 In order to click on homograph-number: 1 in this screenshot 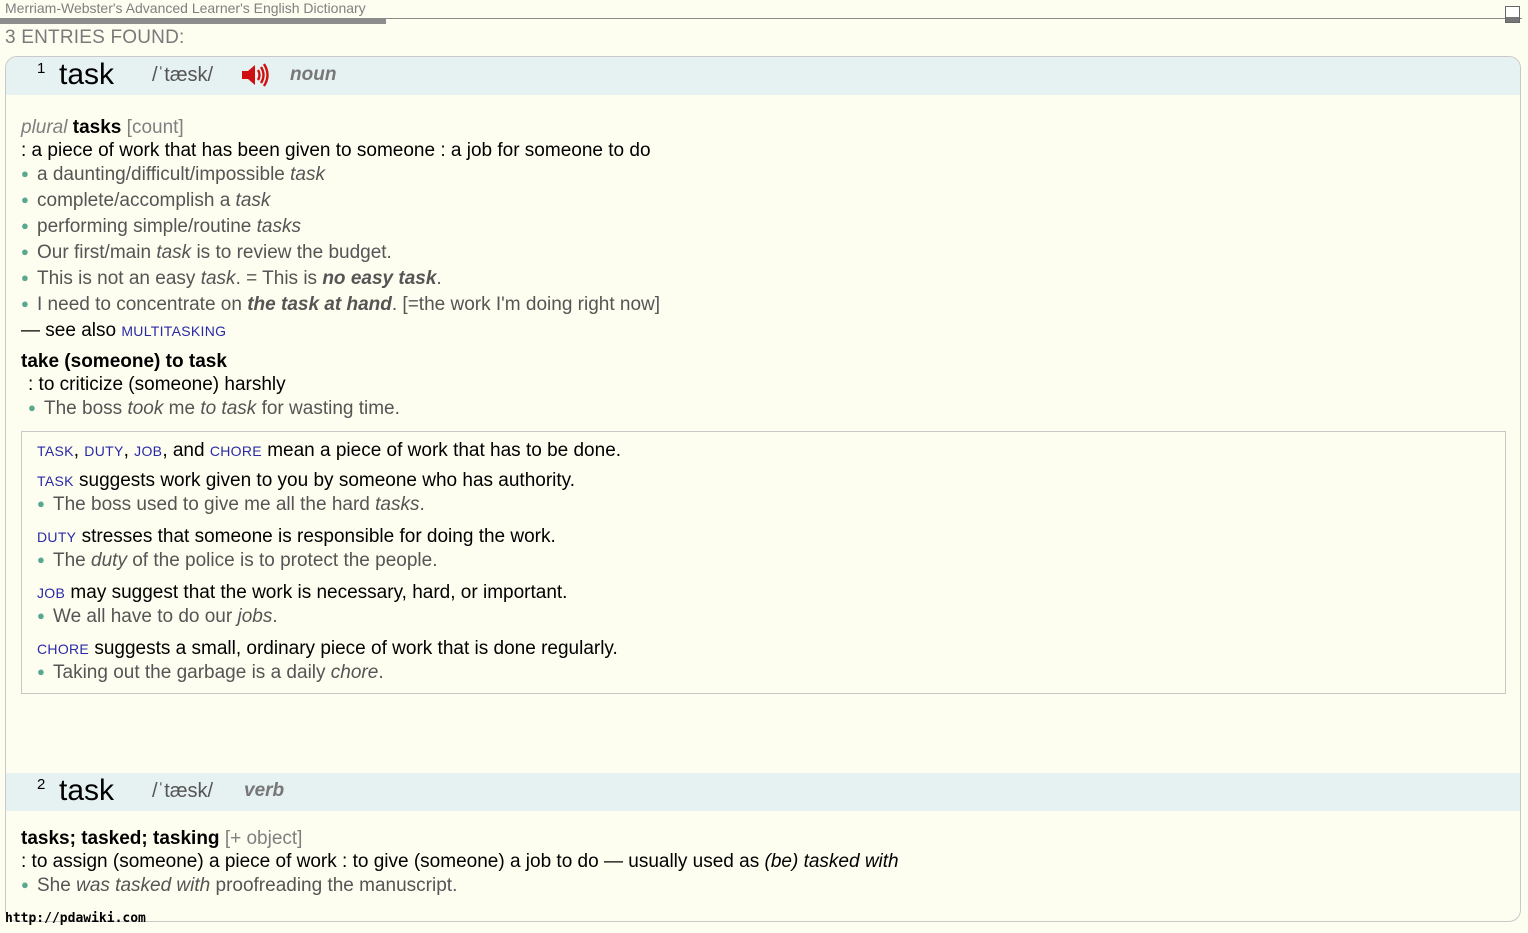, I will do `click(41, 68)`.